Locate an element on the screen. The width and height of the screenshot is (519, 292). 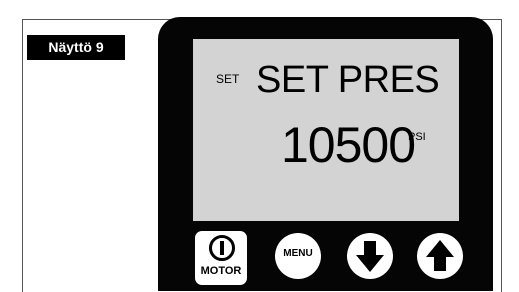
motor-button: MOTOR is located at coordinates (221, 258).